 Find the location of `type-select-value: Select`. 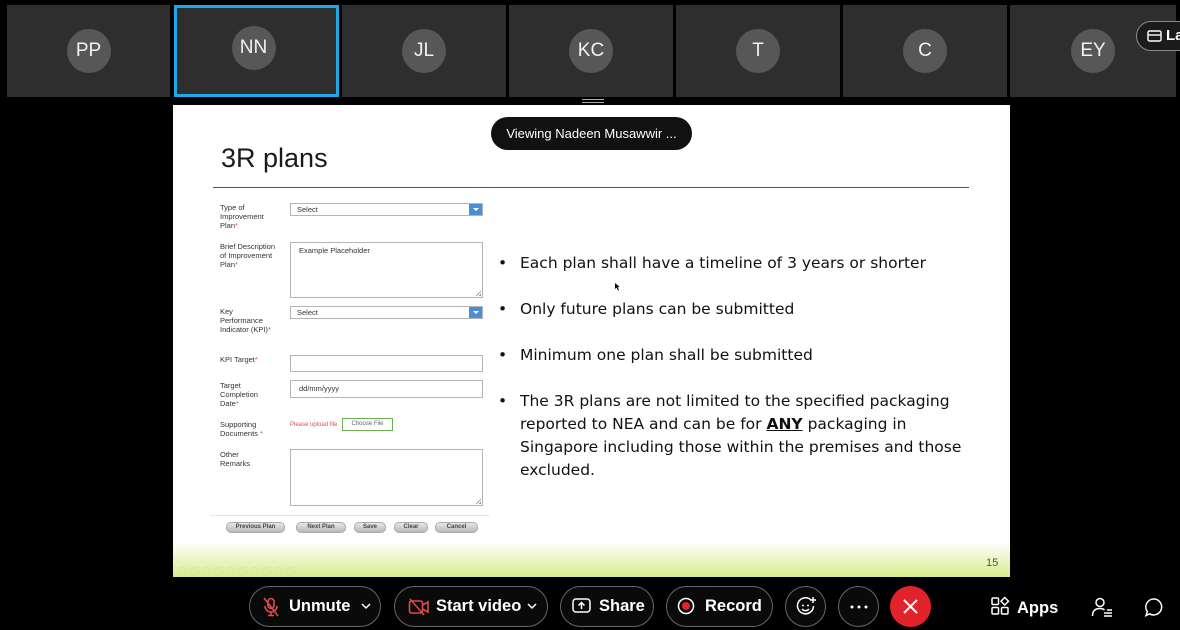

type-select-value: Select is located at coordinates (307, 209).